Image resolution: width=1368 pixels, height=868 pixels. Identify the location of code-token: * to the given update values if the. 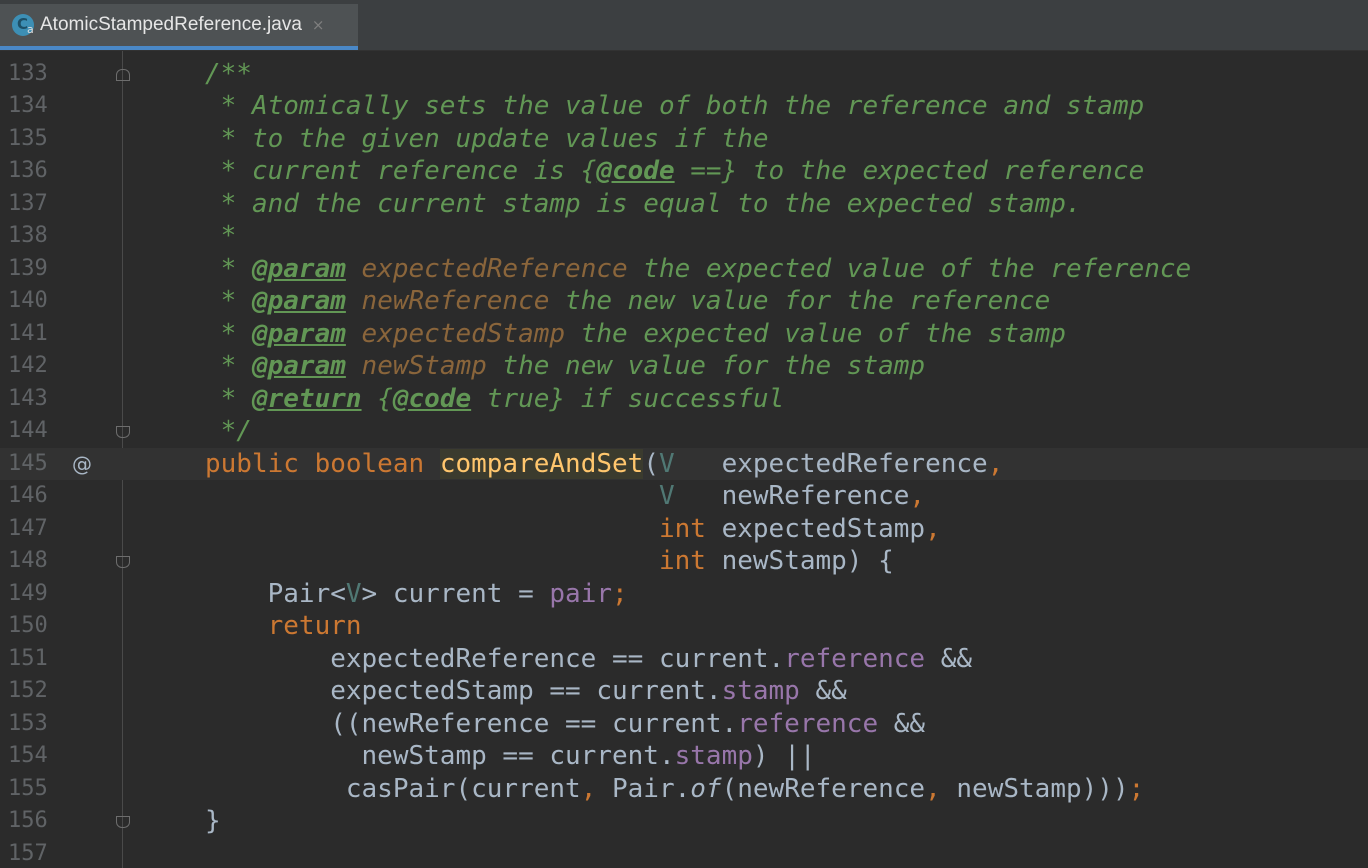
(487, 138).